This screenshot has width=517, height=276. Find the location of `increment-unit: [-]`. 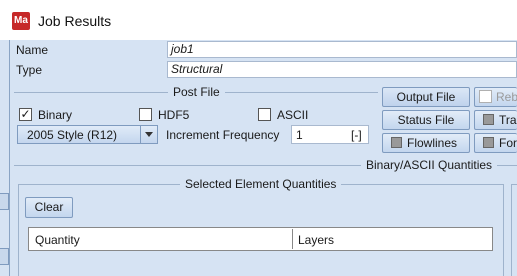

increment-unit: [-] is located at coordinates (356, 135).